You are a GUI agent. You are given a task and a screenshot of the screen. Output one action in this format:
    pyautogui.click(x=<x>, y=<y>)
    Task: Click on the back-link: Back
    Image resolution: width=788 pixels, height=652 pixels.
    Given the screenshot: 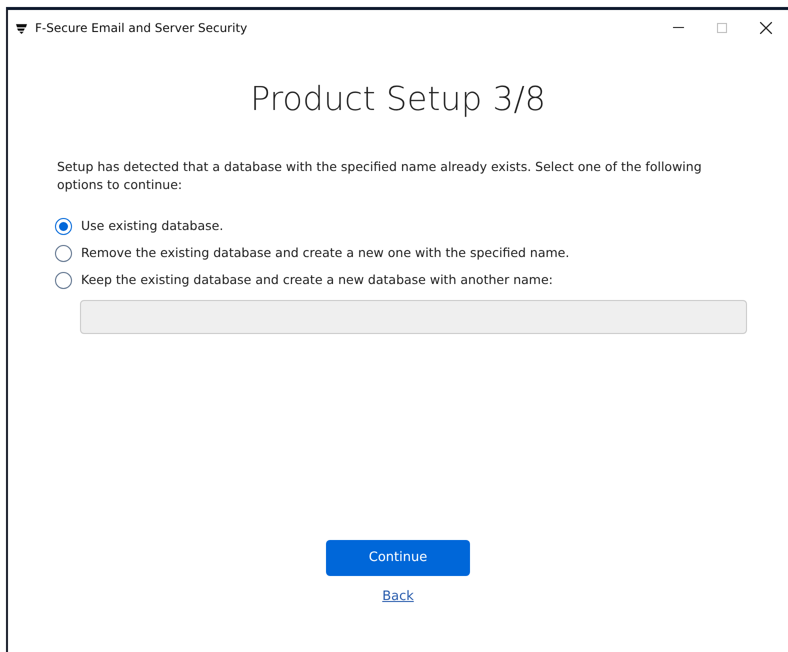 What is the action you would take?
    pyautogui.click(x=398, y=596)
    